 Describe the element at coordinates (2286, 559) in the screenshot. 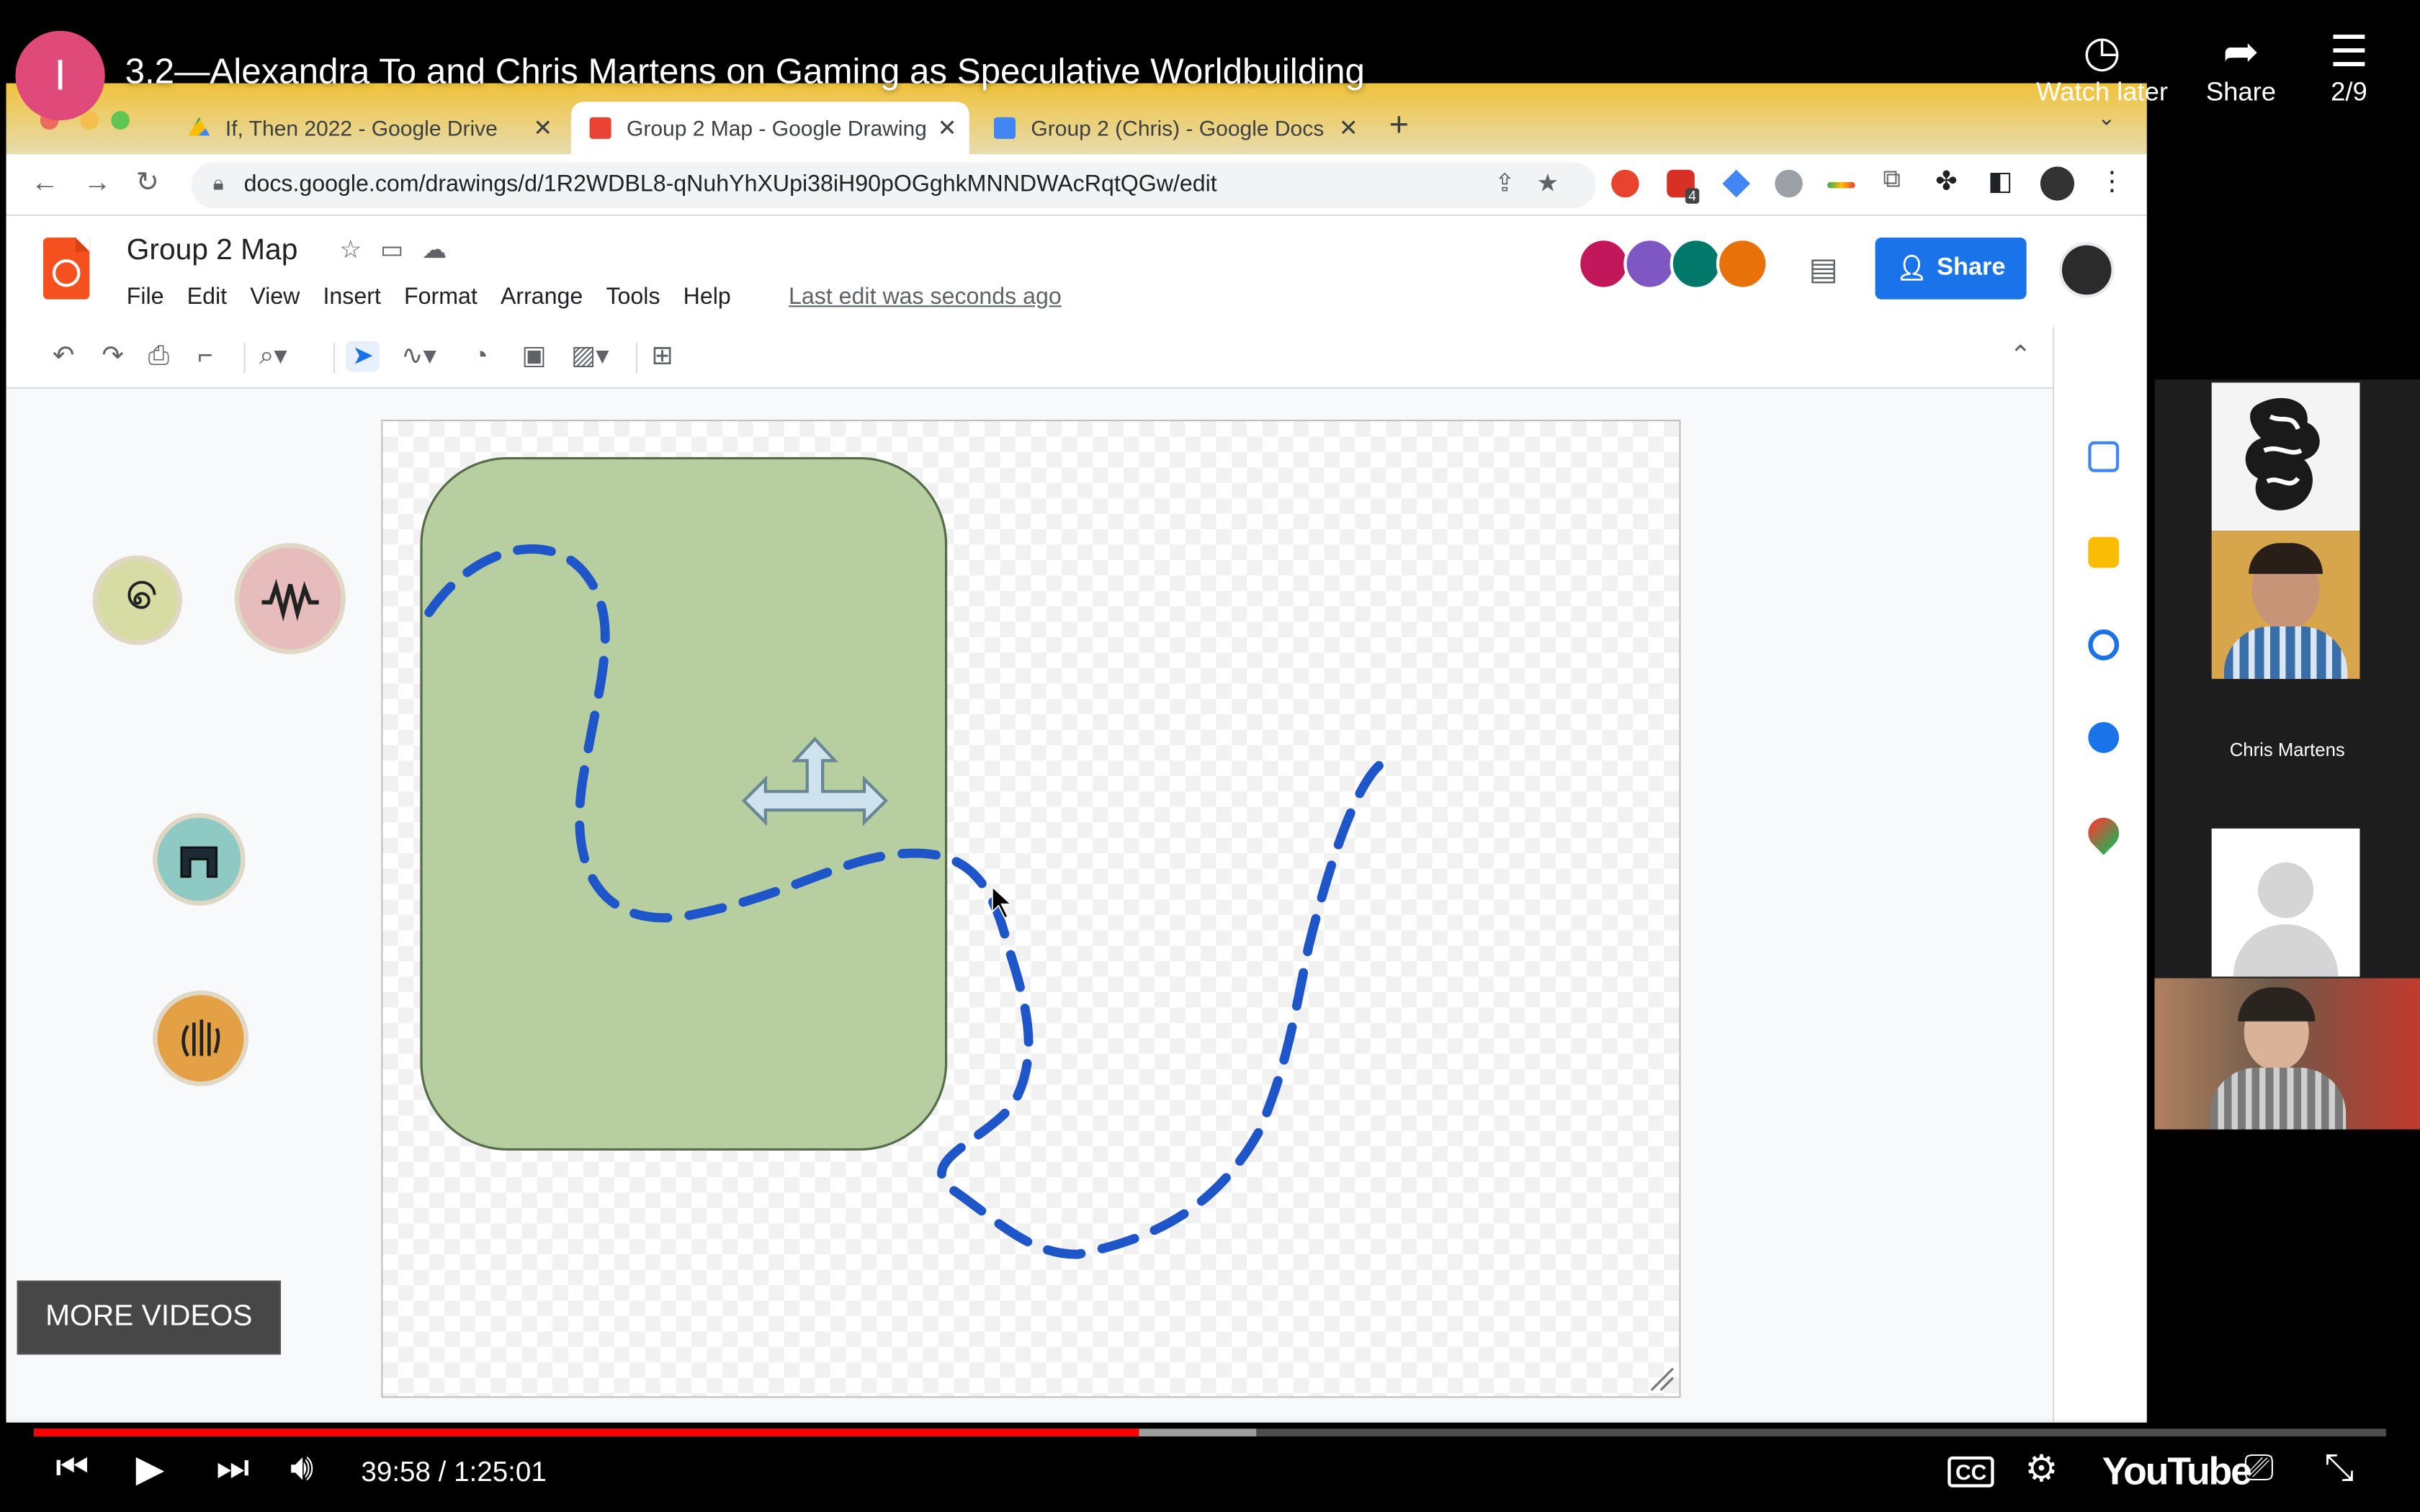

I see `hair-shape` at that location.